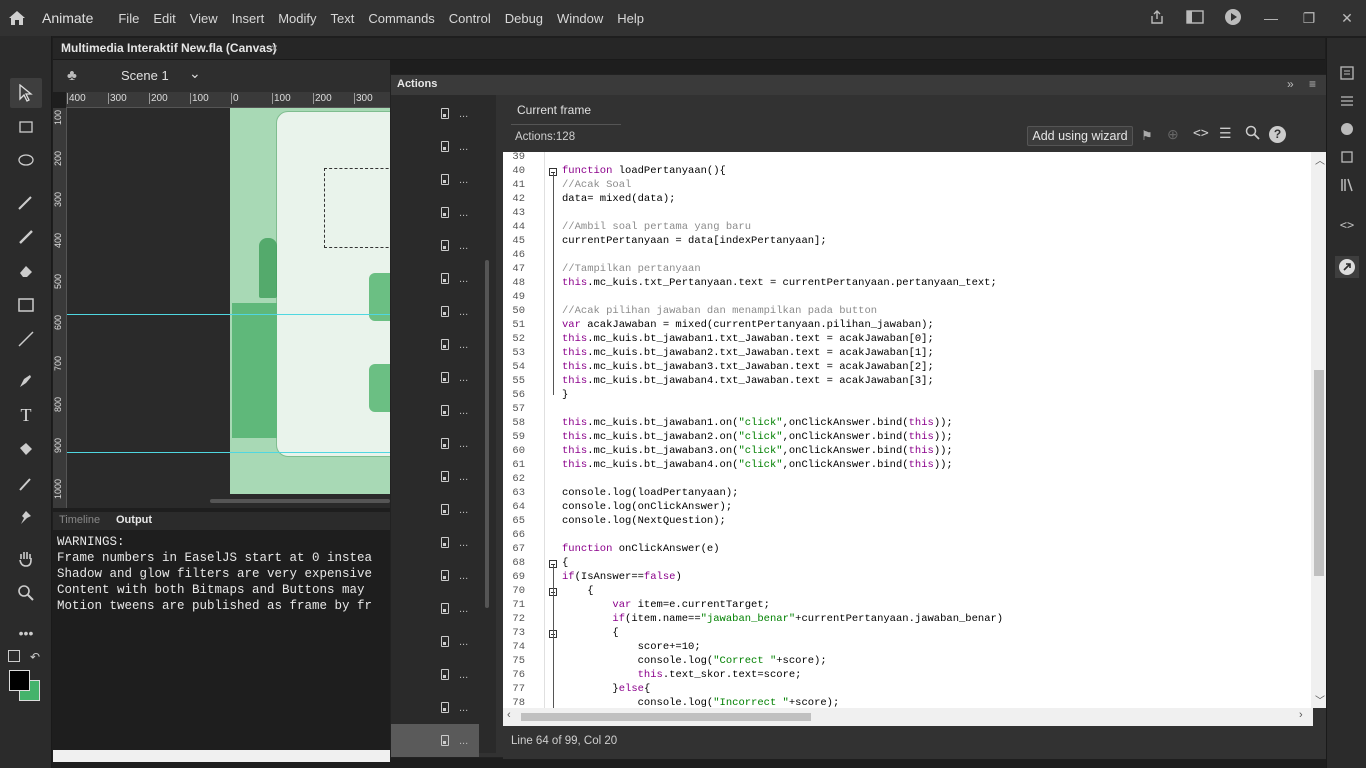 This screenshot has height=768, width=1366. I want to click on code-line: }else{, so click(606, 689).